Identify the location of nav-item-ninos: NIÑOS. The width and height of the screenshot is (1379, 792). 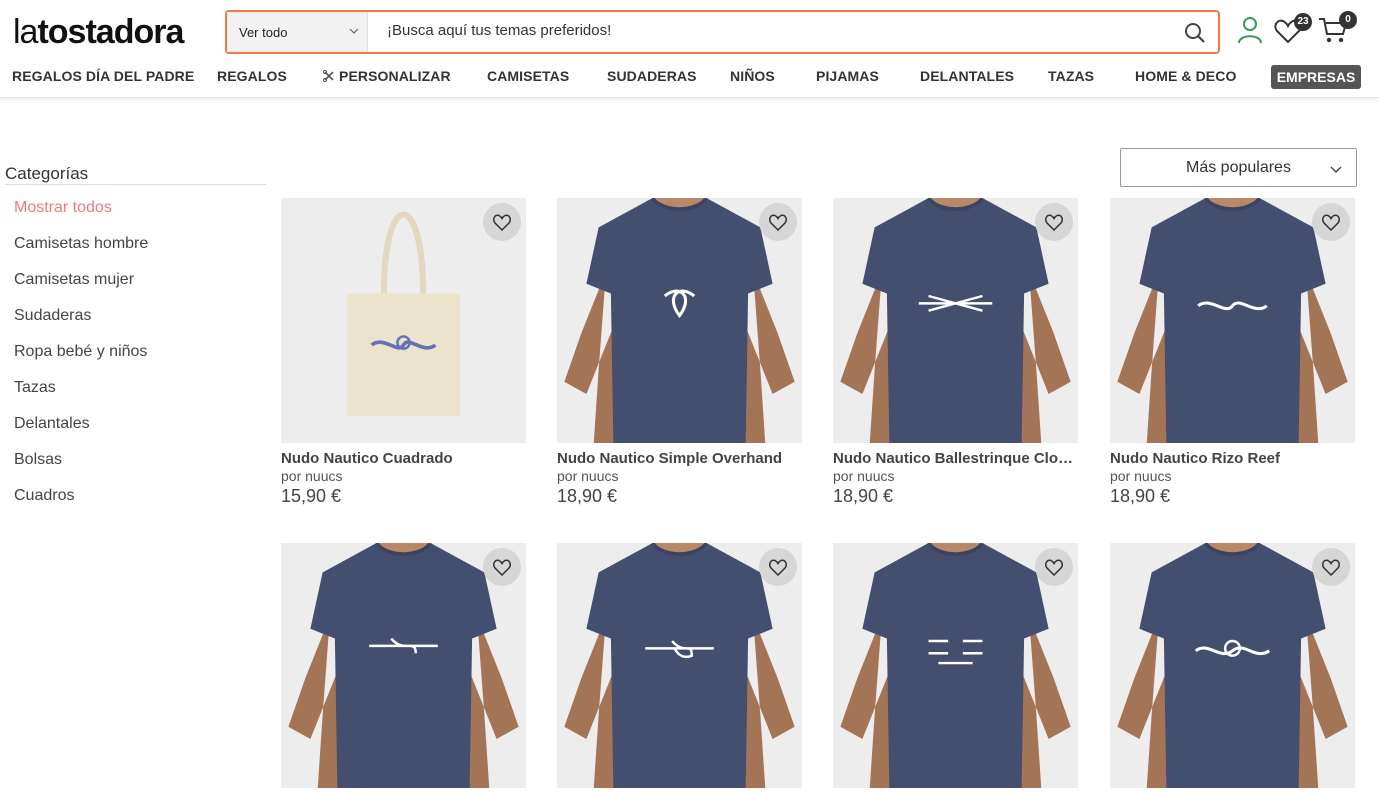
(752, 76).